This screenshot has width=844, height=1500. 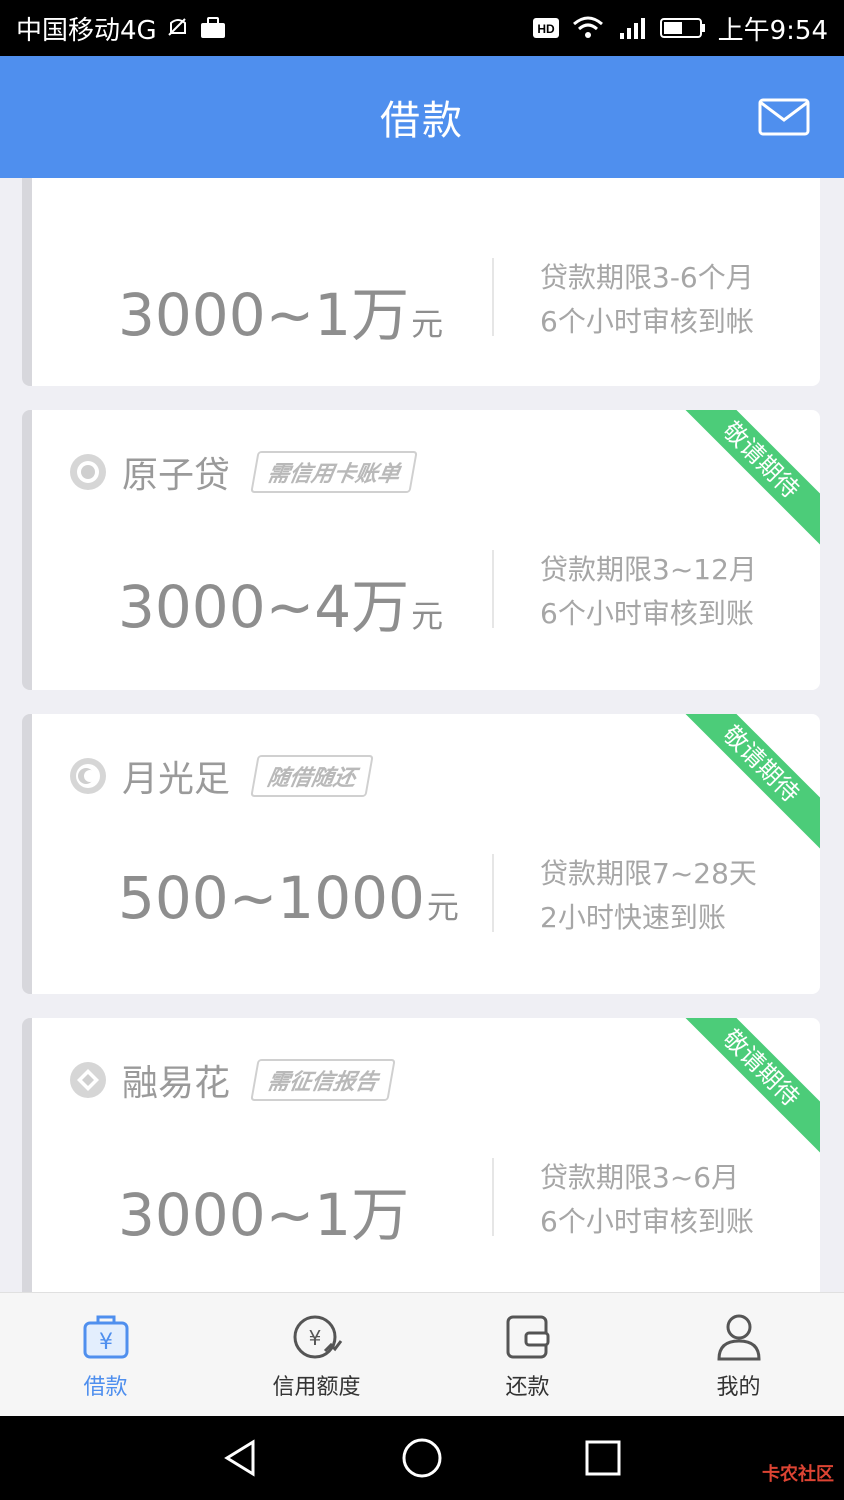 I want to click on page-title: 借款, so click(x=422, y=121).